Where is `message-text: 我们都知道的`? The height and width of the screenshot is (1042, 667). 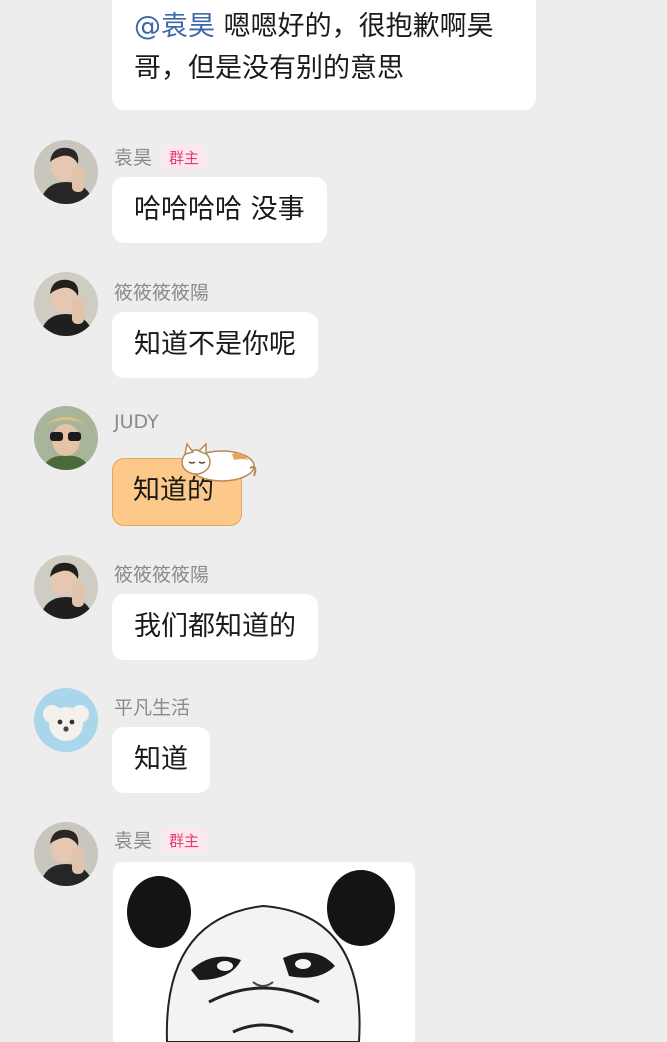
message-text: 我们都知道的 is located at coordinates (215, 626).